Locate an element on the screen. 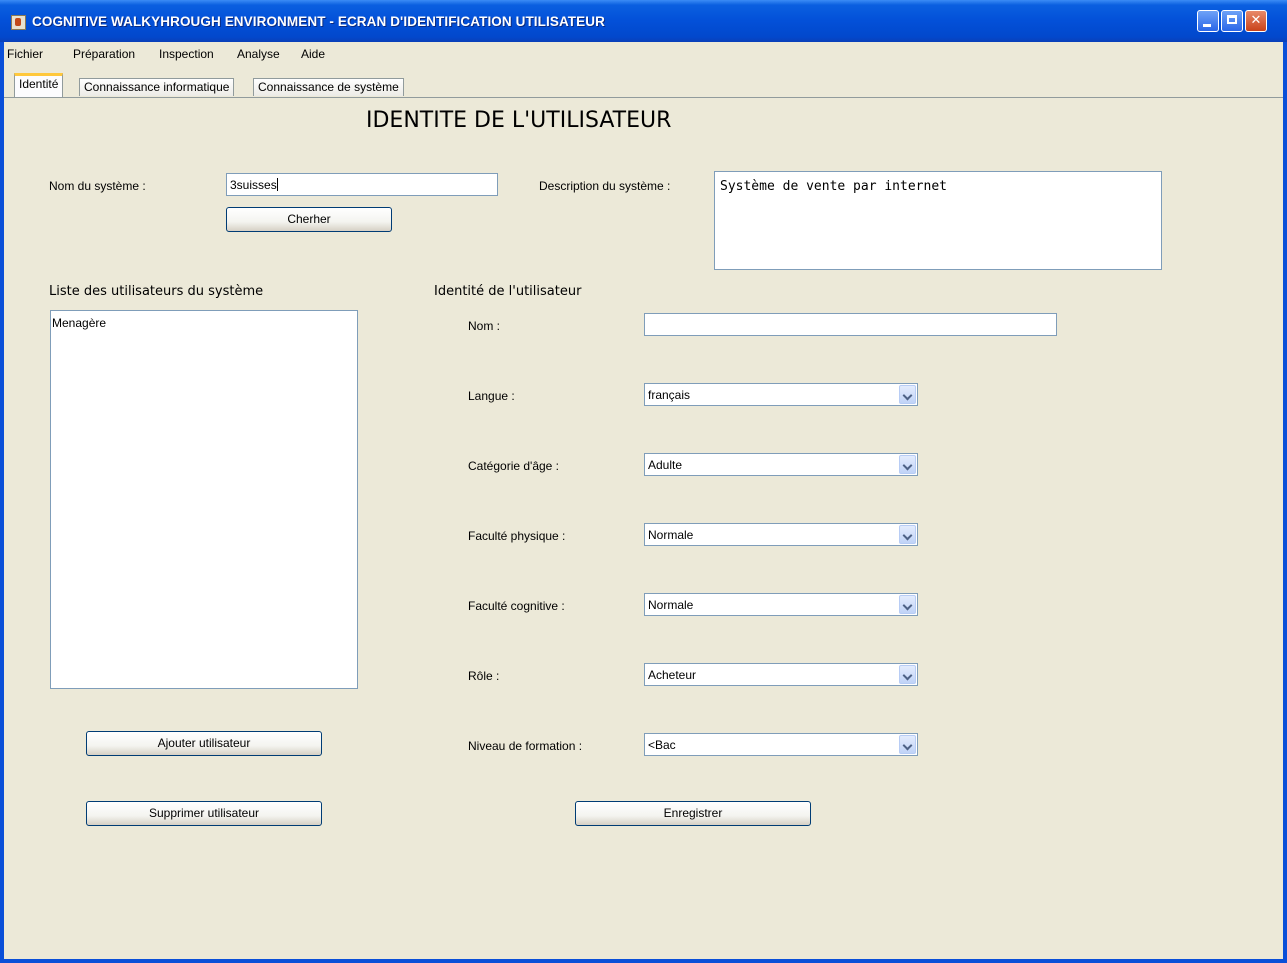 The image size is (1287, 963). role-label: Rôle : is located at coordinates (484, 676).